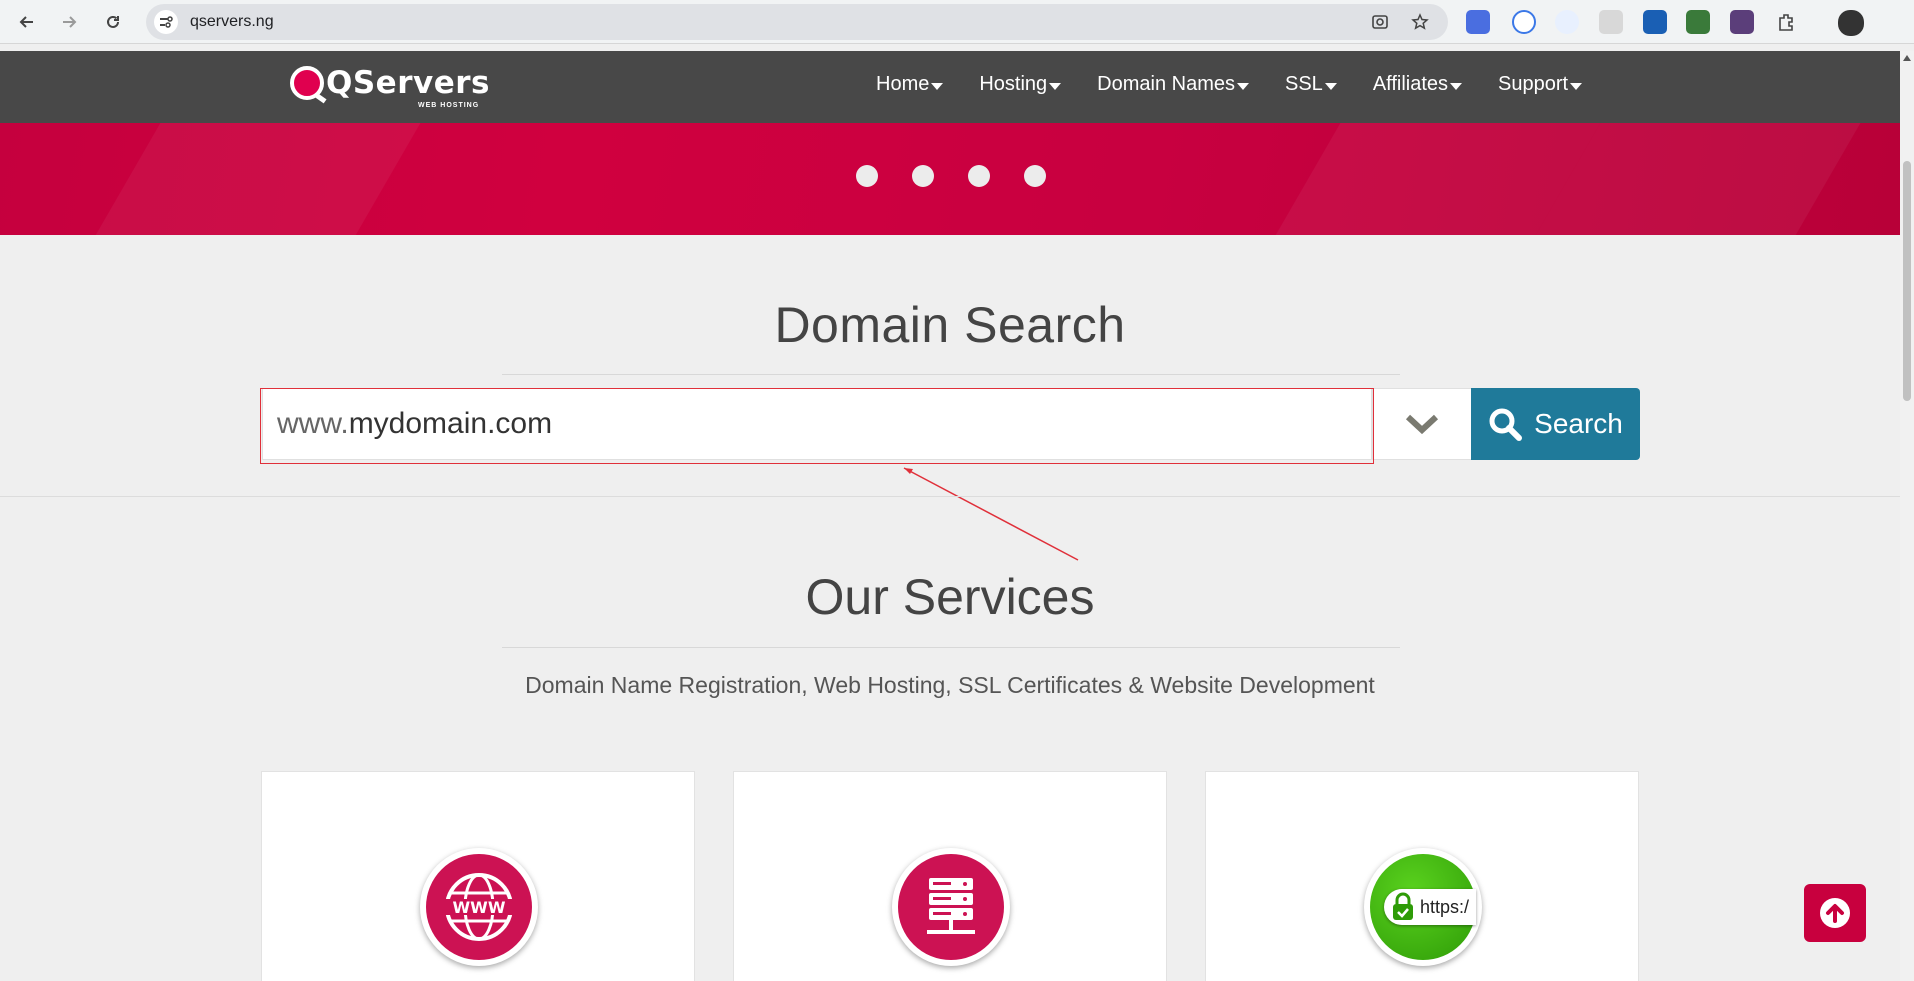 The height and width of the screenshot is (981, 1914). Describe the element at coordinates (1410, 84) in the screenshot. I see `nav-label: Affiliates` at that location.